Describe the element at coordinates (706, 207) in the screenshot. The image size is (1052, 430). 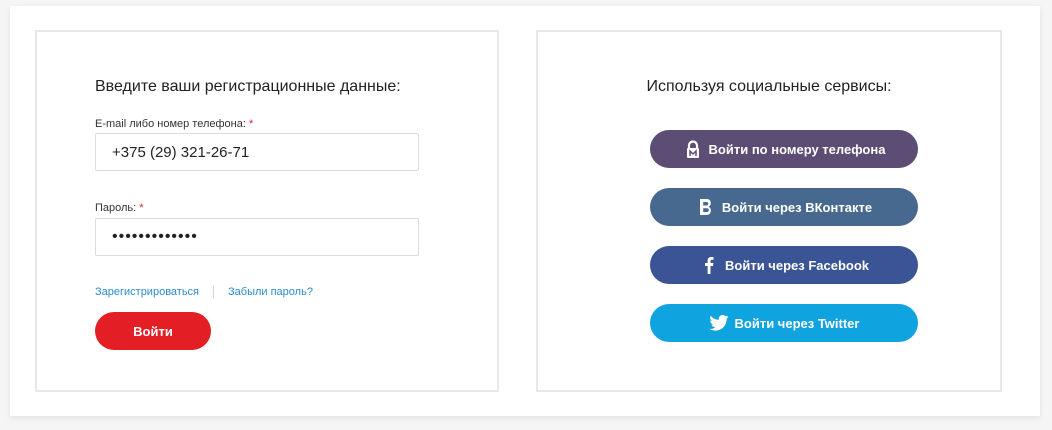
I see `vk-icon` at that location.